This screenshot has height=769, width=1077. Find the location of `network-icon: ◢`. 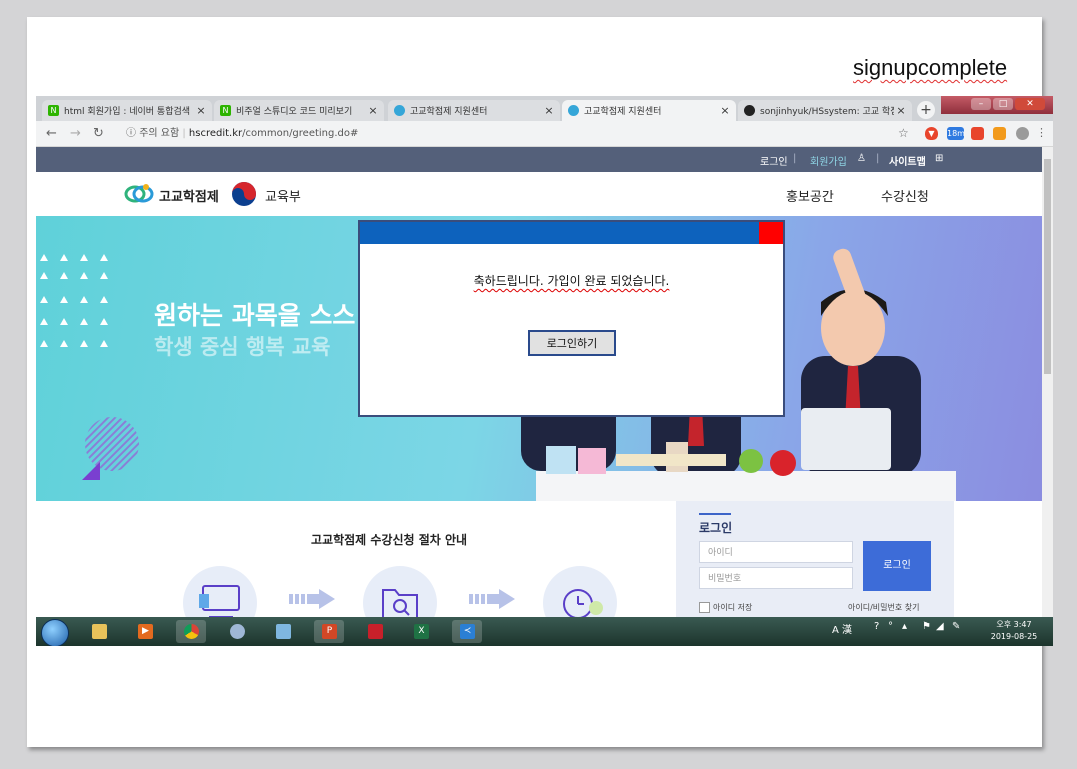

network-icon: ◢ is located at coordinates (940, 626).